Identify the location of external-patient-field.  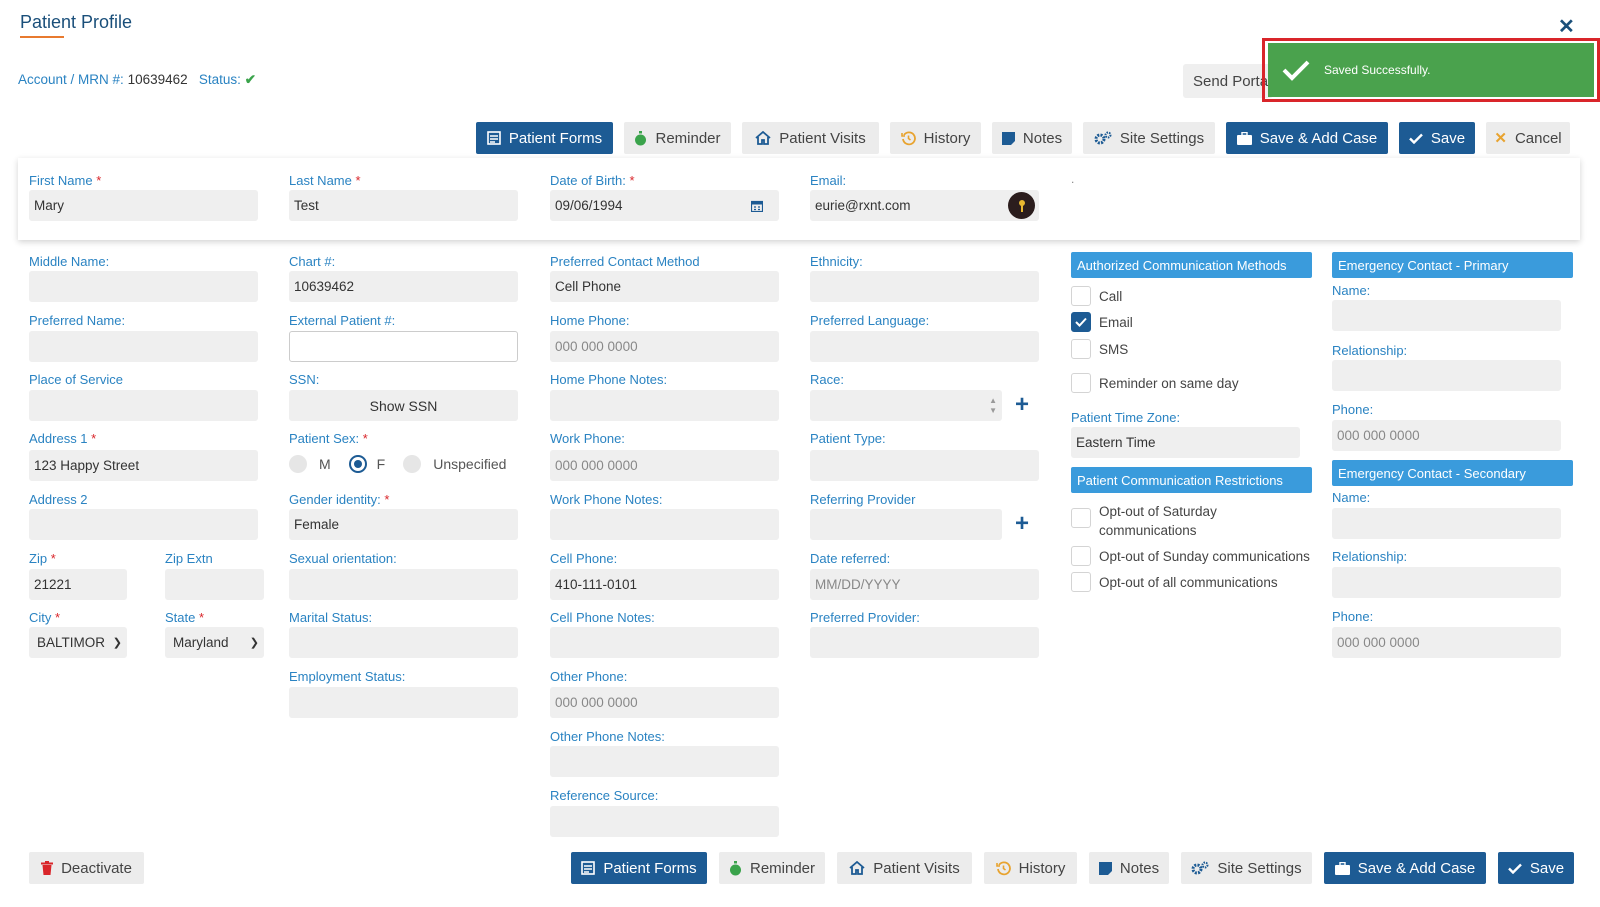
(403, 346).